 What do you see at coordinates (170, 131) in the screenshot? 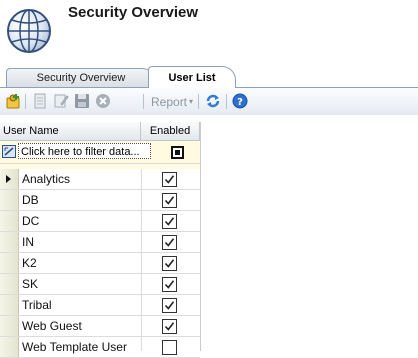
I see `column-header-enabled: Enabled` at bounding box center [170, 131].